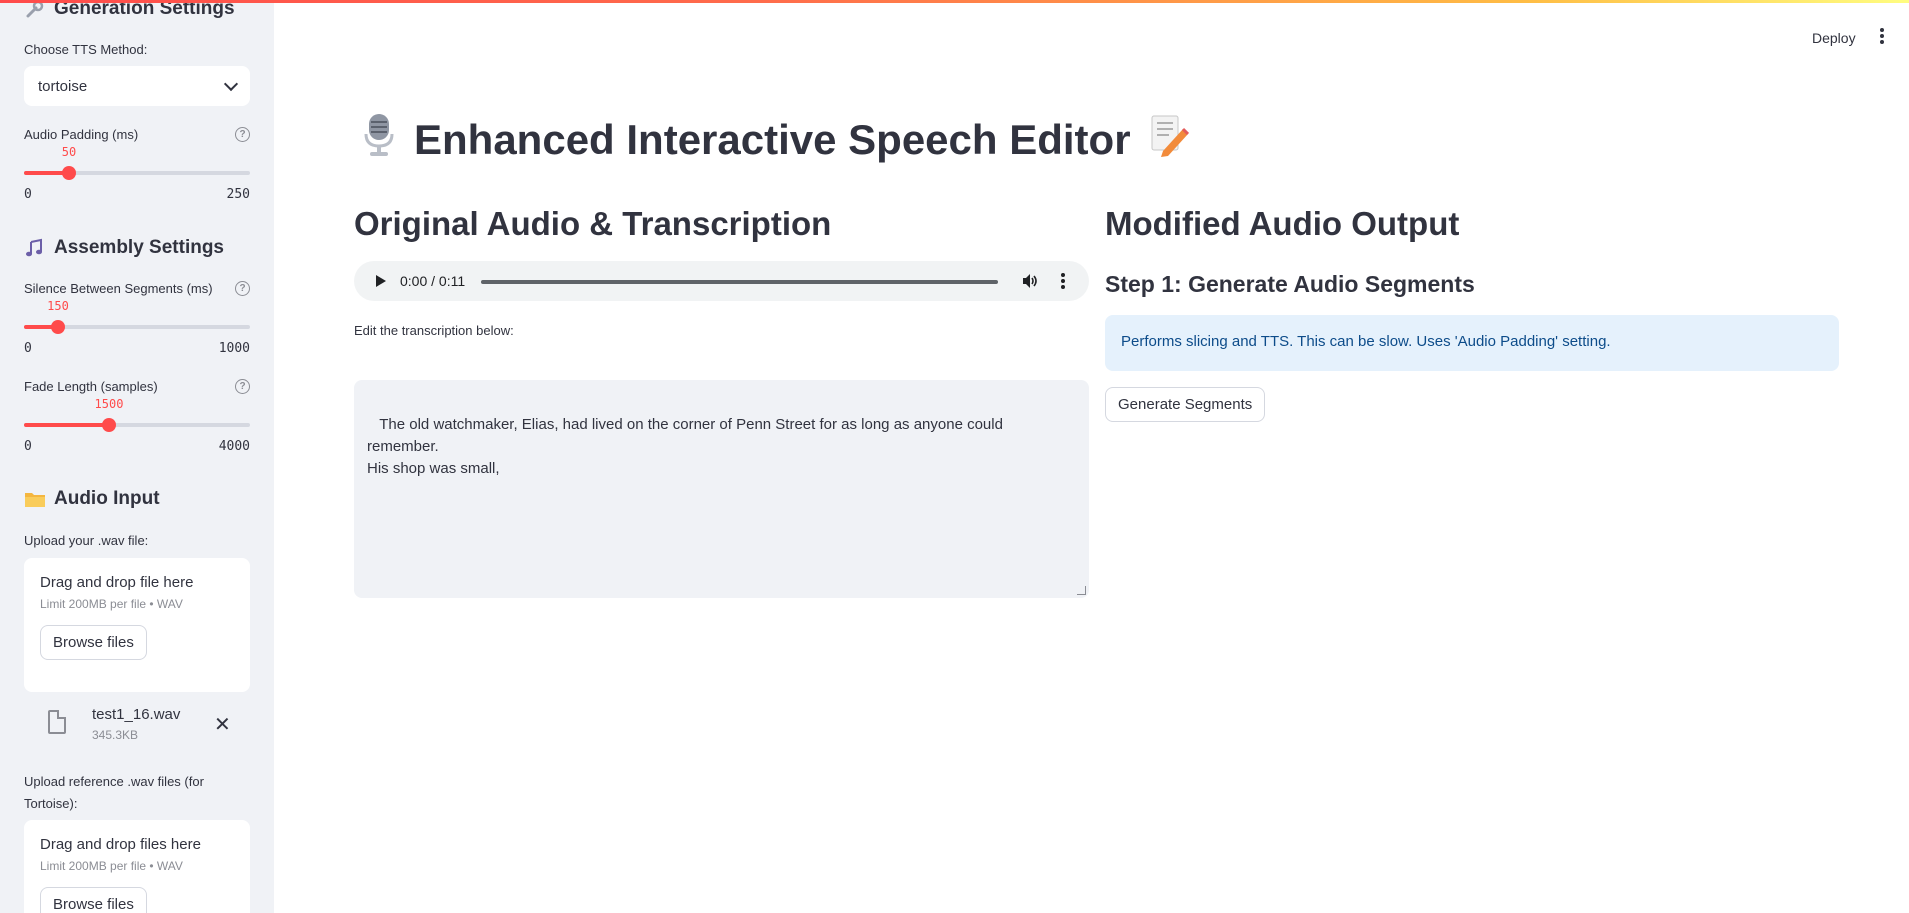 Image resolution: width=1909 pixels, height=913 pixels. I want to click on page-title: Enhanced Interactive Speech Editor, so click(775, 140).